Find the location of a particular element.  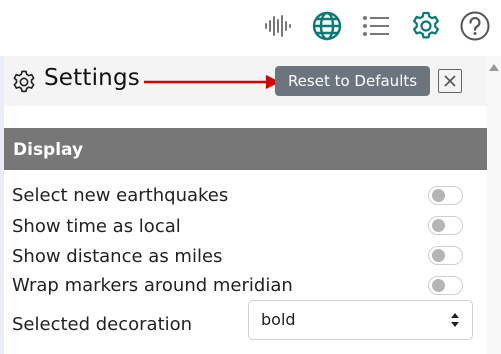

setting-label-selected-decoration: Selected decoration is located at coordinates (102, 324).